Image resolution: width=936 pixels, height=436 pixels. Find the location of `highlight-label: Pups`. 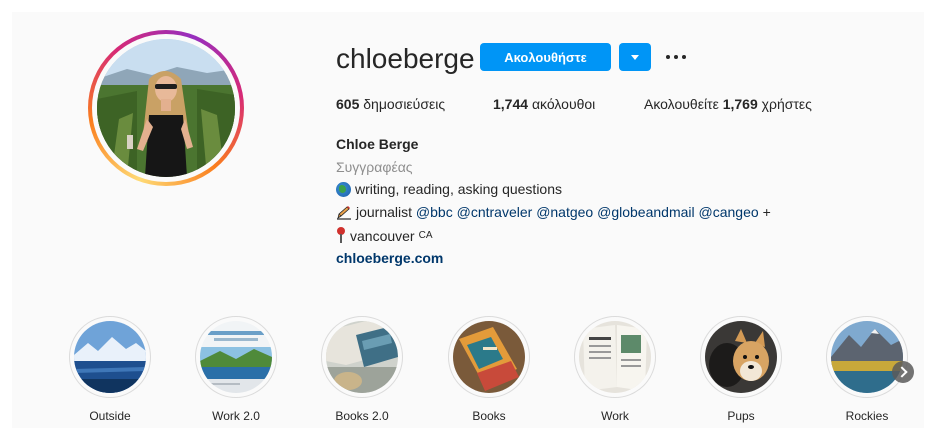

highlight-label: Pups is located at coordinates (741, 416).